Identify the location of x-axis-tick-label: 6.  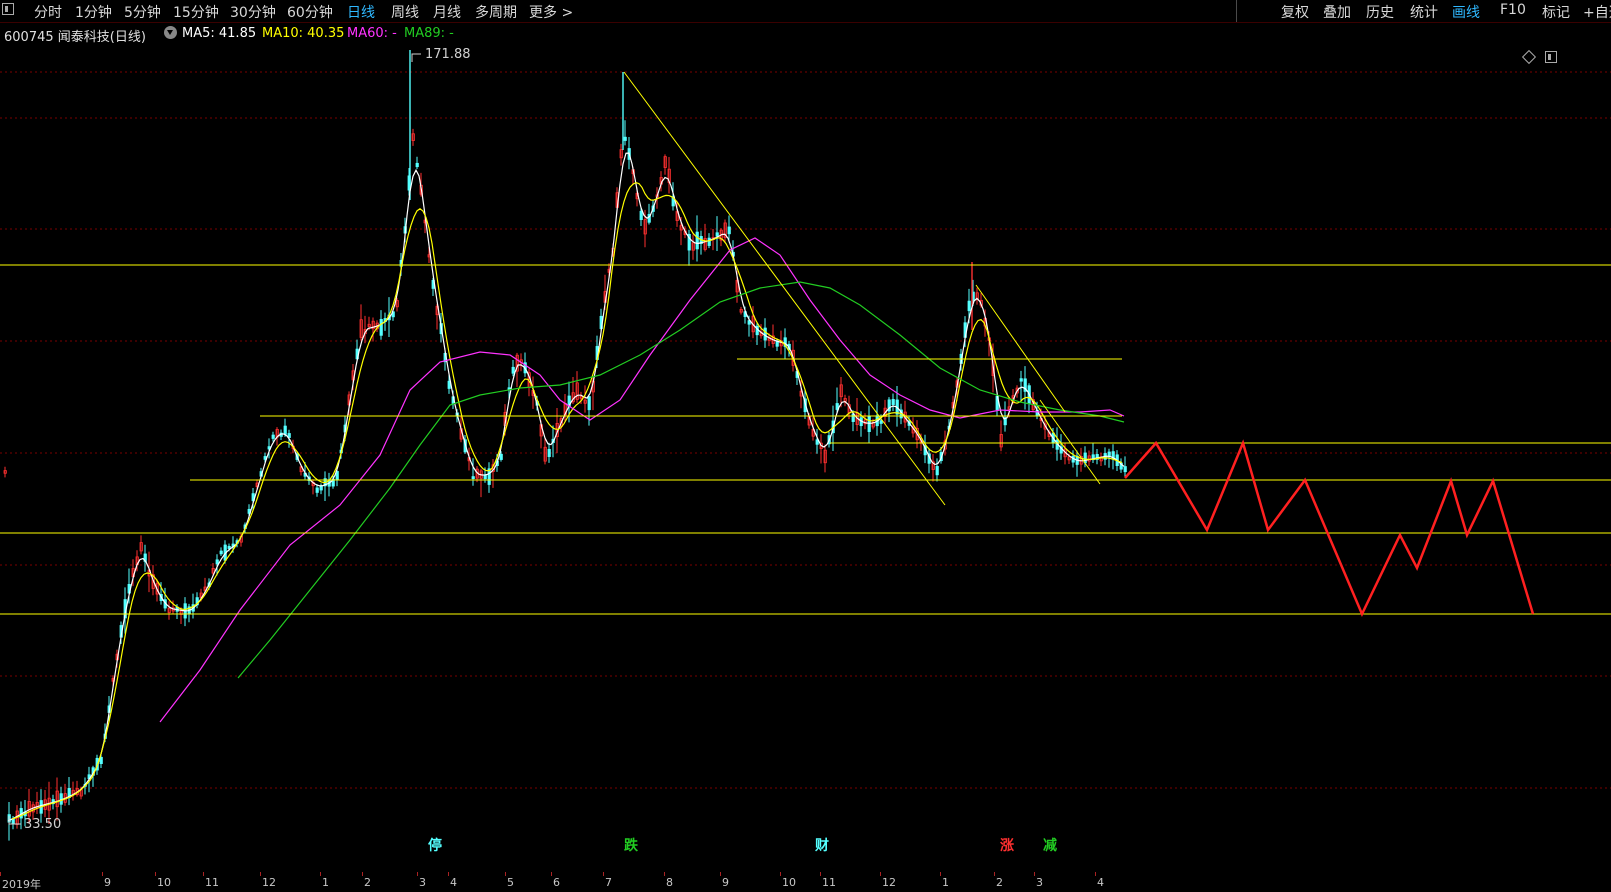
(556, 882).